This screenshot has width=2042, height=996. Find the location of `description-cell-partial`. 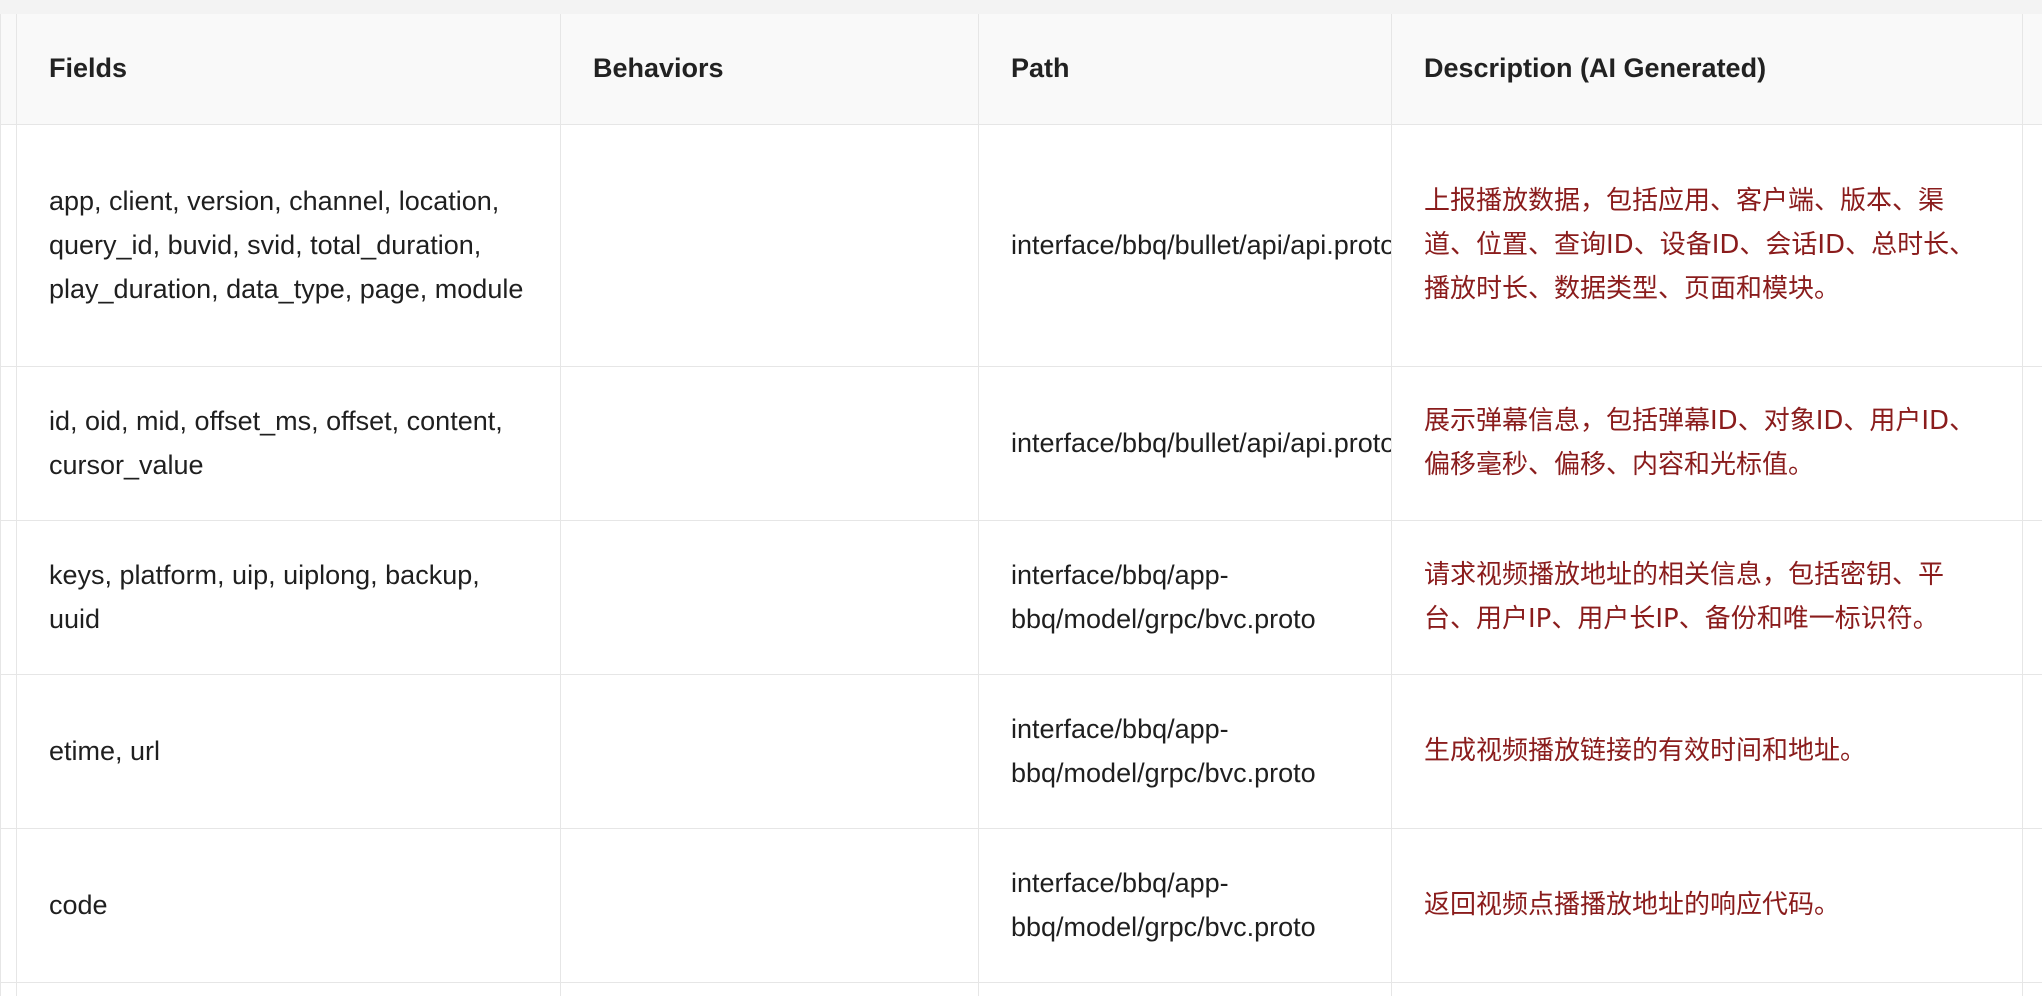

description-cell-partial is located at coordinates (1707, 989).